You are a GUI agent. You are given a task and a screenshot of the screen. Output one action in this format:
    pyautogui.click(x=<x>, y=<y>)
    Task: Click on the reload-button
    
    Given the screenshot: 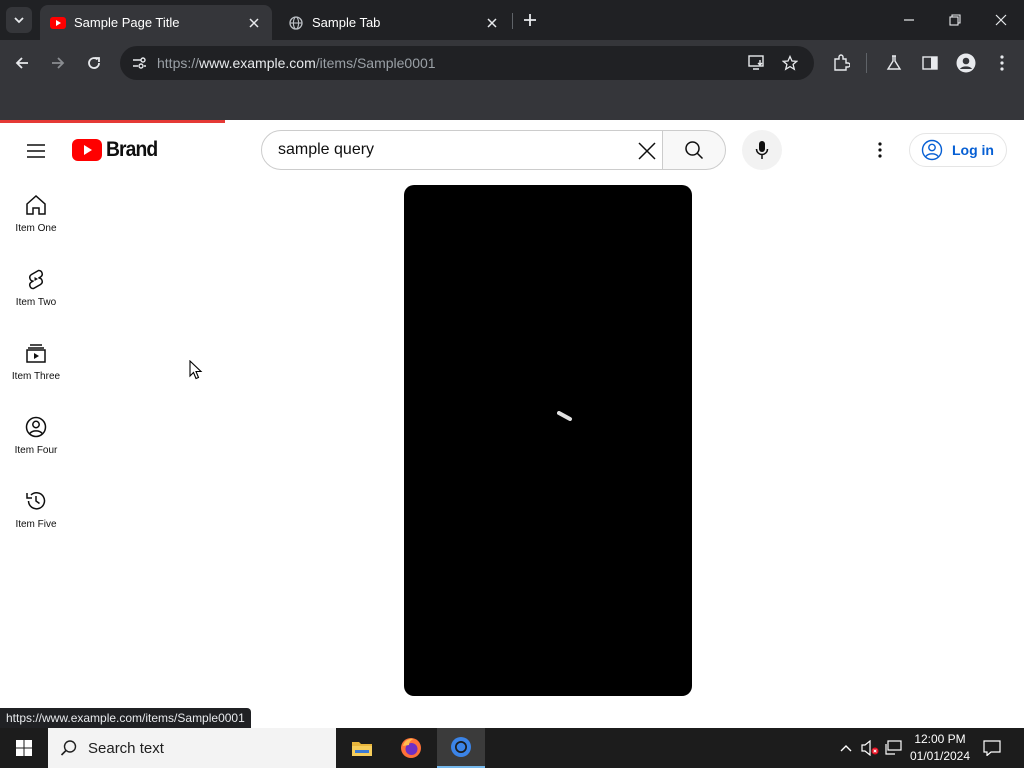 What is the action you would take?
    pyautogui.click(x=94, y=63)
    